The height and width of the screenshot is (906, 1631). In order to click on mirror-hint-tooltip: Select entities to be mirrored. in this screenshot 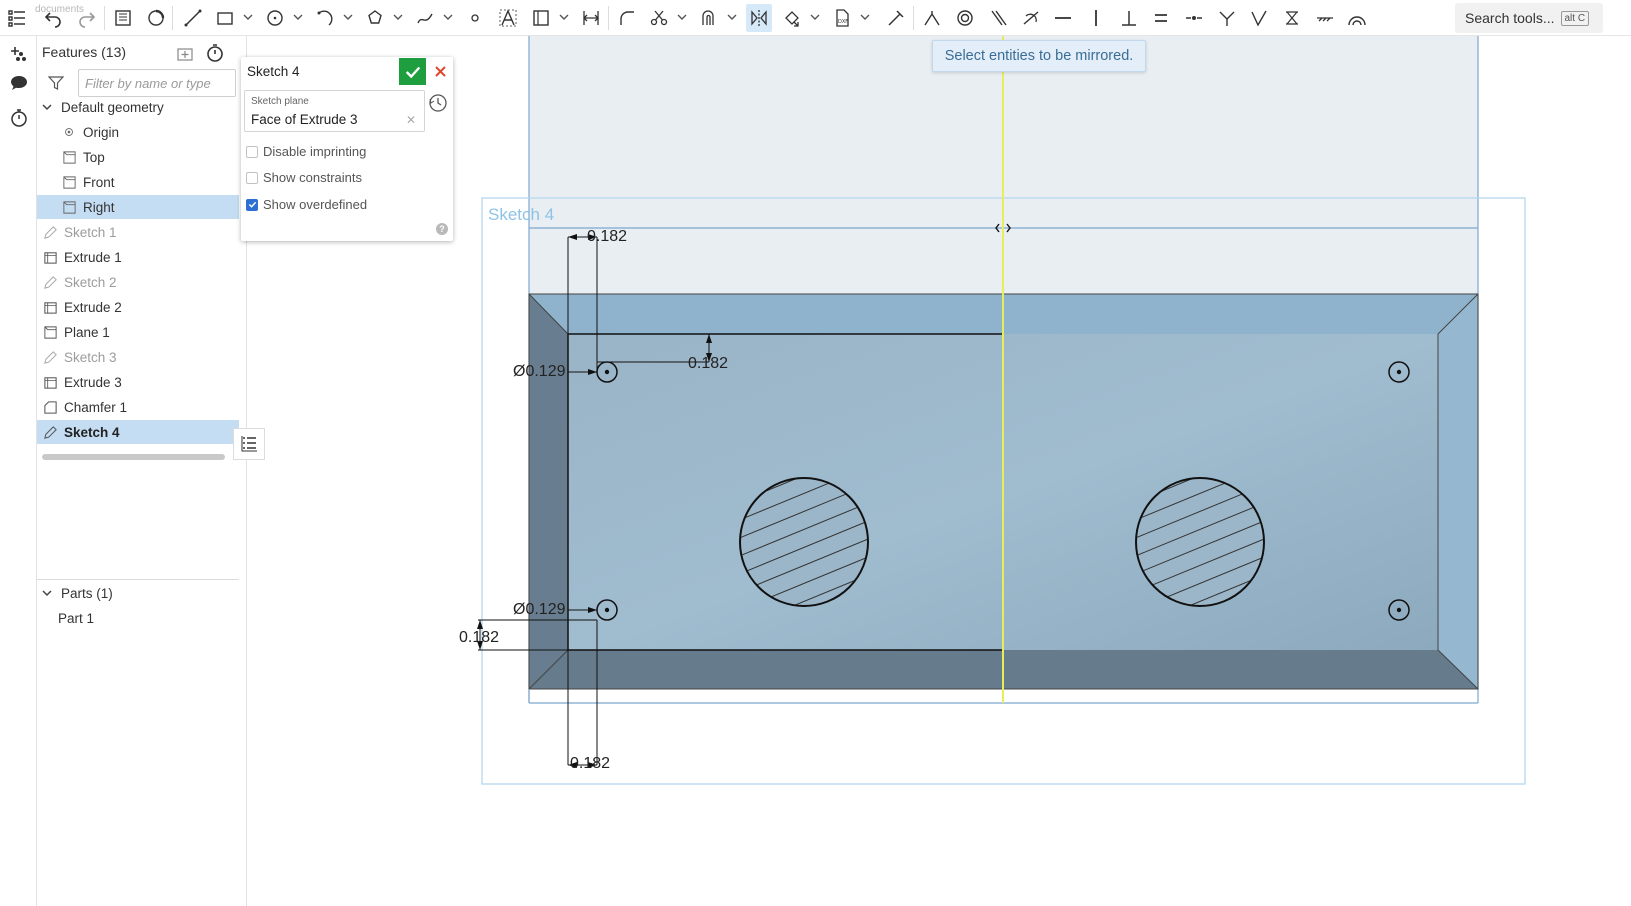, I will do `click(1039, 56)`.